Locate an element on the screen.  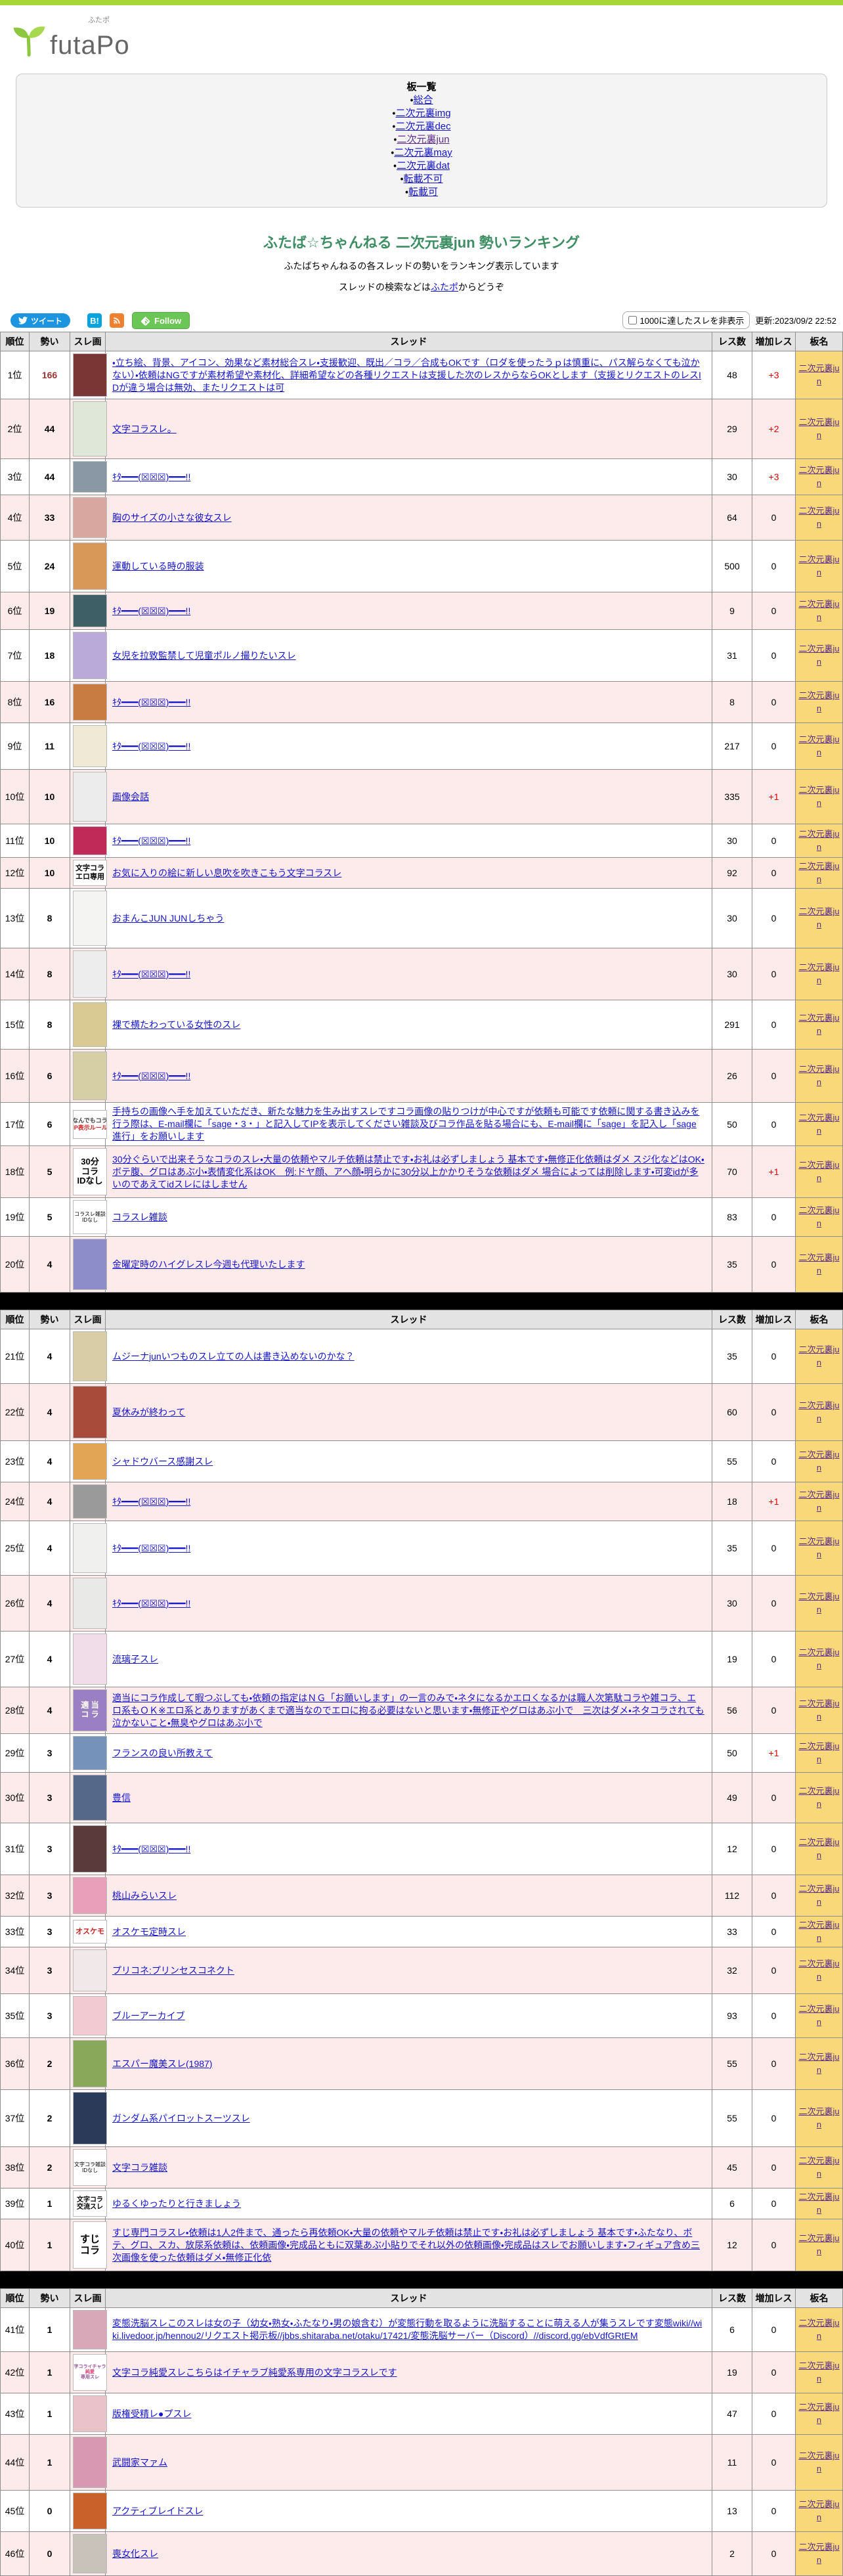
board-link-4: 二次元裏may is located at coordinates (423, 152).